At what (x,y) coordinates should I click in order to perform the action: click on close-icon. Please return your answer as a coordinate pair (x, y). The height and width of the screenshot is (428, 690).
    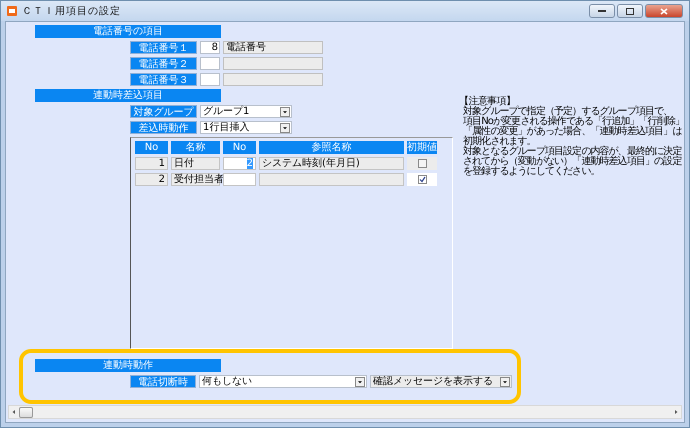
    Looking at the image, I should click on (664, 11).